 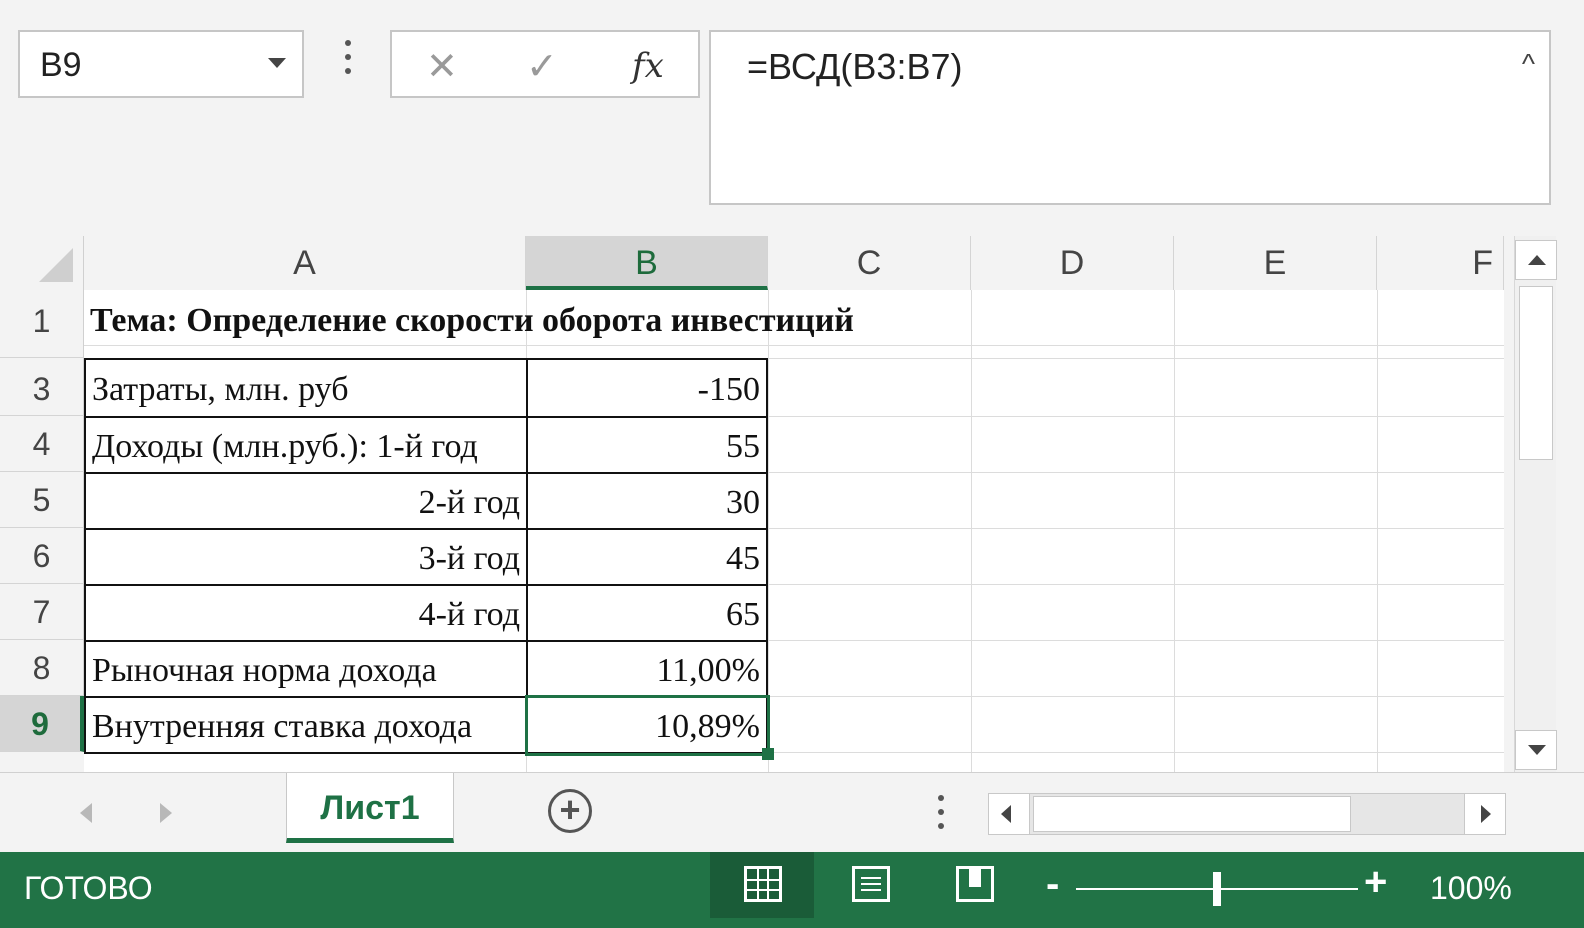 I want to click on cell-a3: Затраты, млн. руб, so click(x=306, y=388).